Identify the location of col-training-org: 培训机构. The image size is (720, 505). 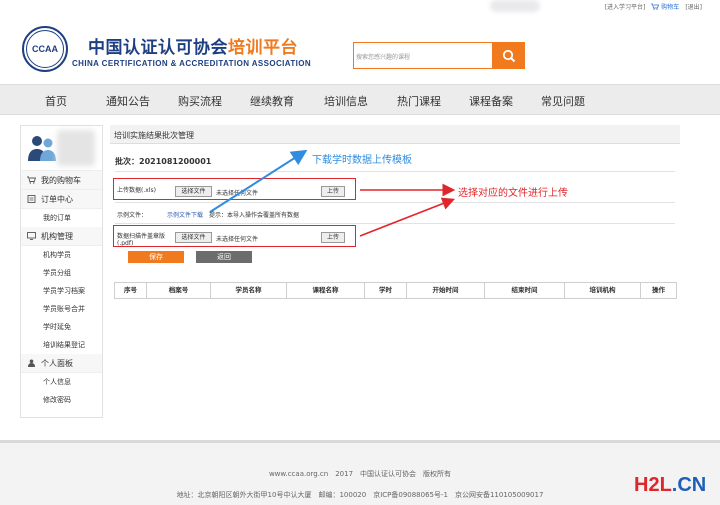
(603, 290).